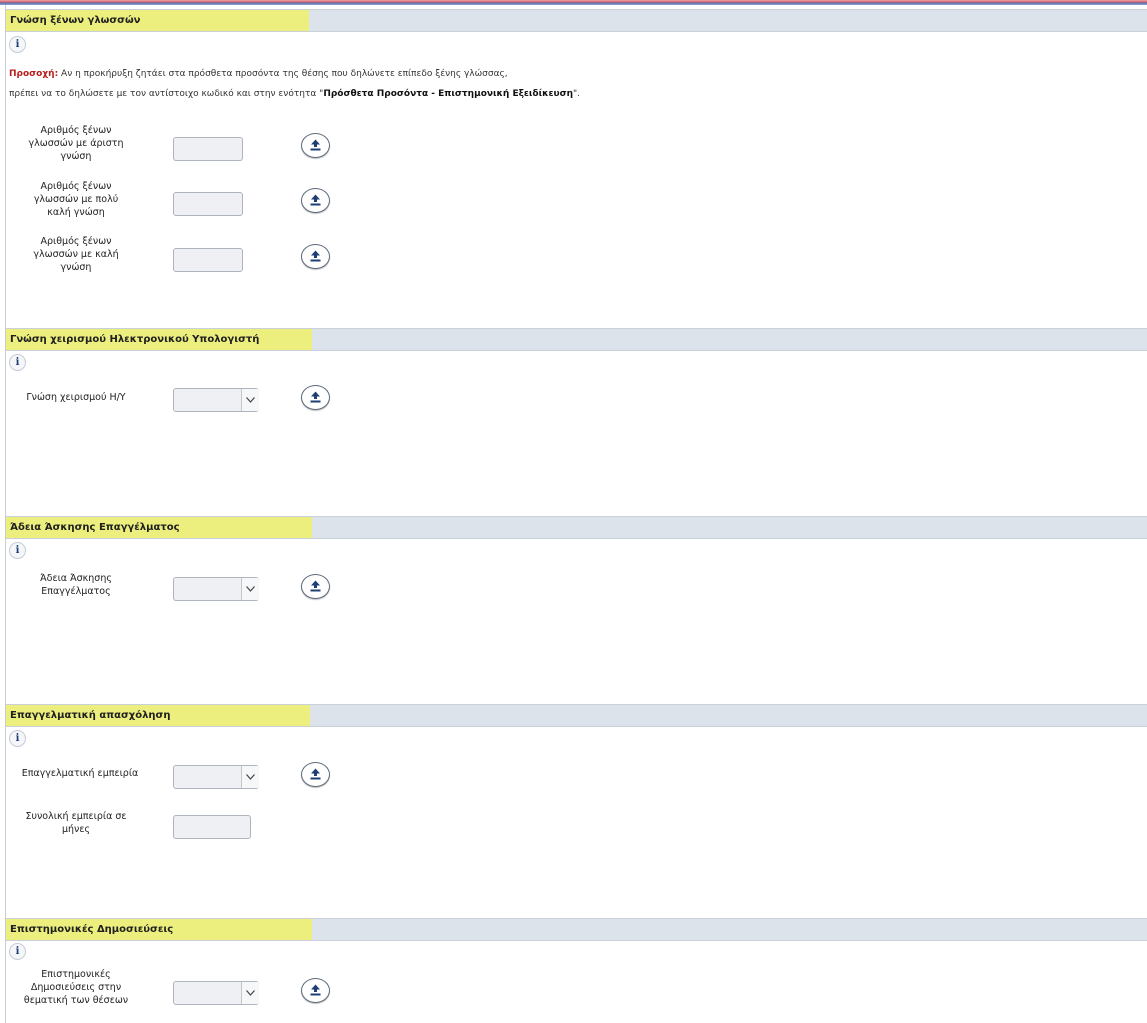  Describe the element at coordinates (159, 527) in the screenshot. I see `section-title: Άδεια Άσκησης Επαγγέλματος` at that location.